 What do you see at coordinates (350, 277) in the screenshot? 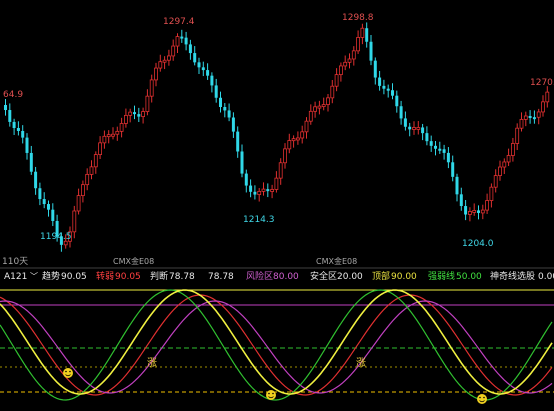
I see `safe-value: 20.00` at bounding box center [350, 277].